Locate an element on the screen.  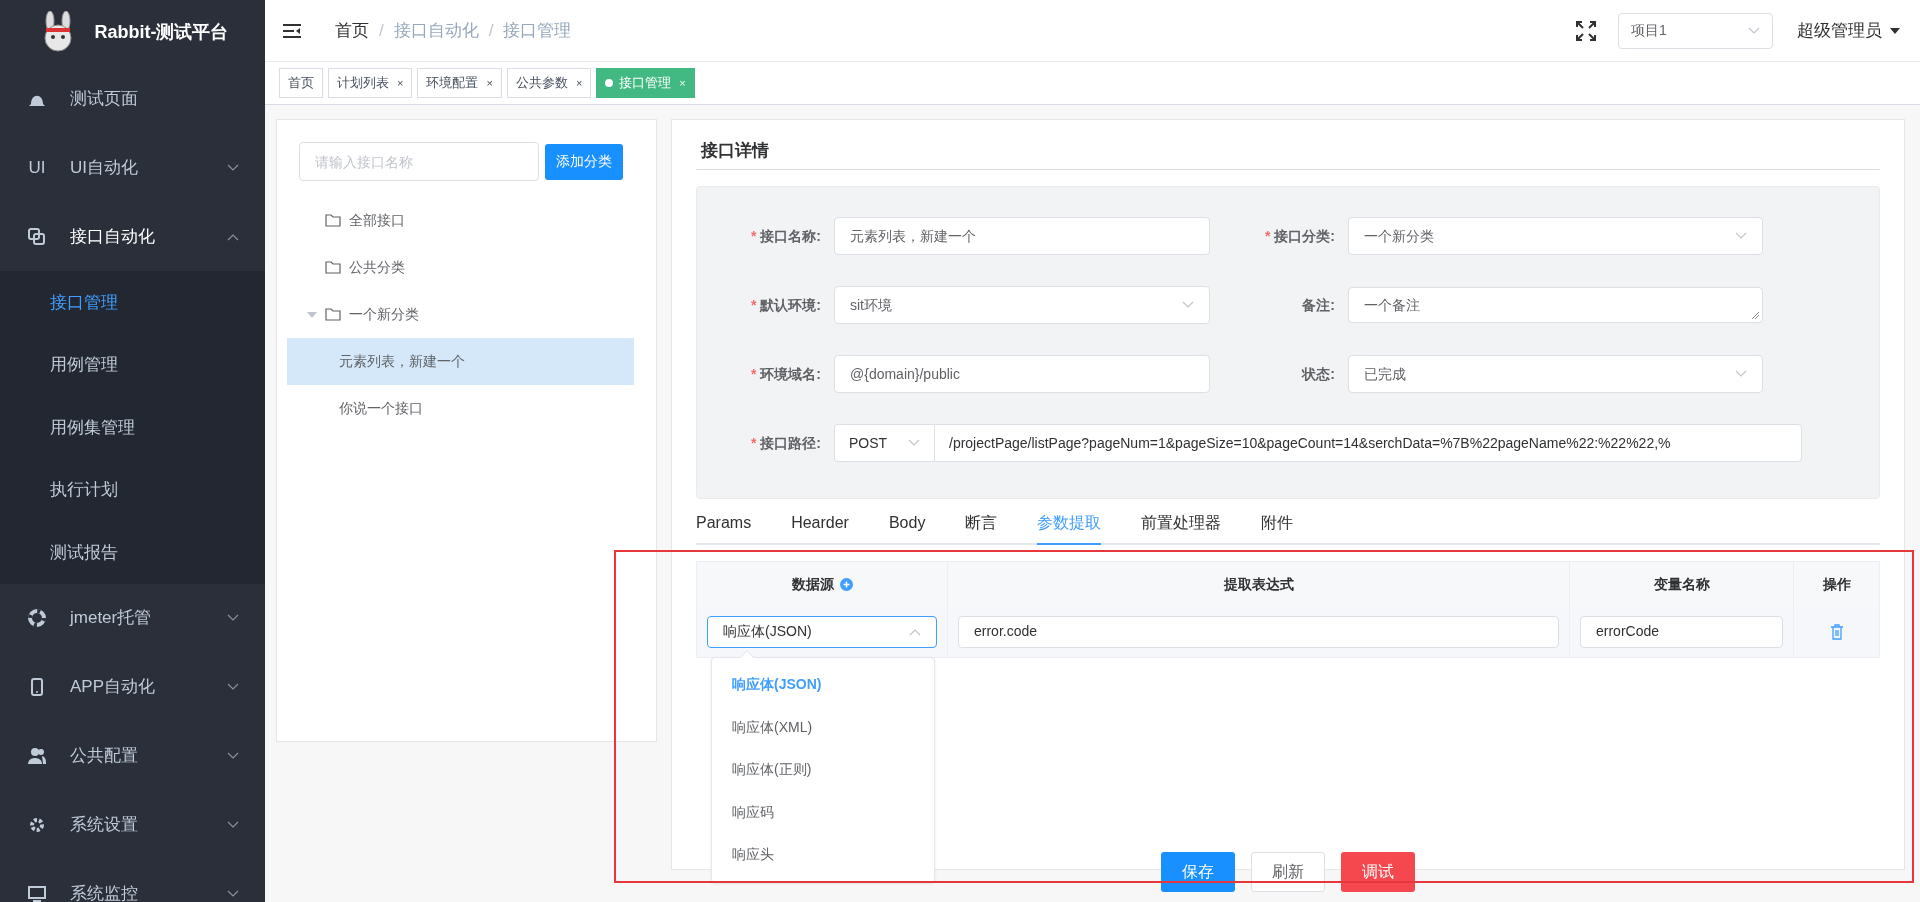
submenu-item: 测试报告 is located at coordinates (132, 552).